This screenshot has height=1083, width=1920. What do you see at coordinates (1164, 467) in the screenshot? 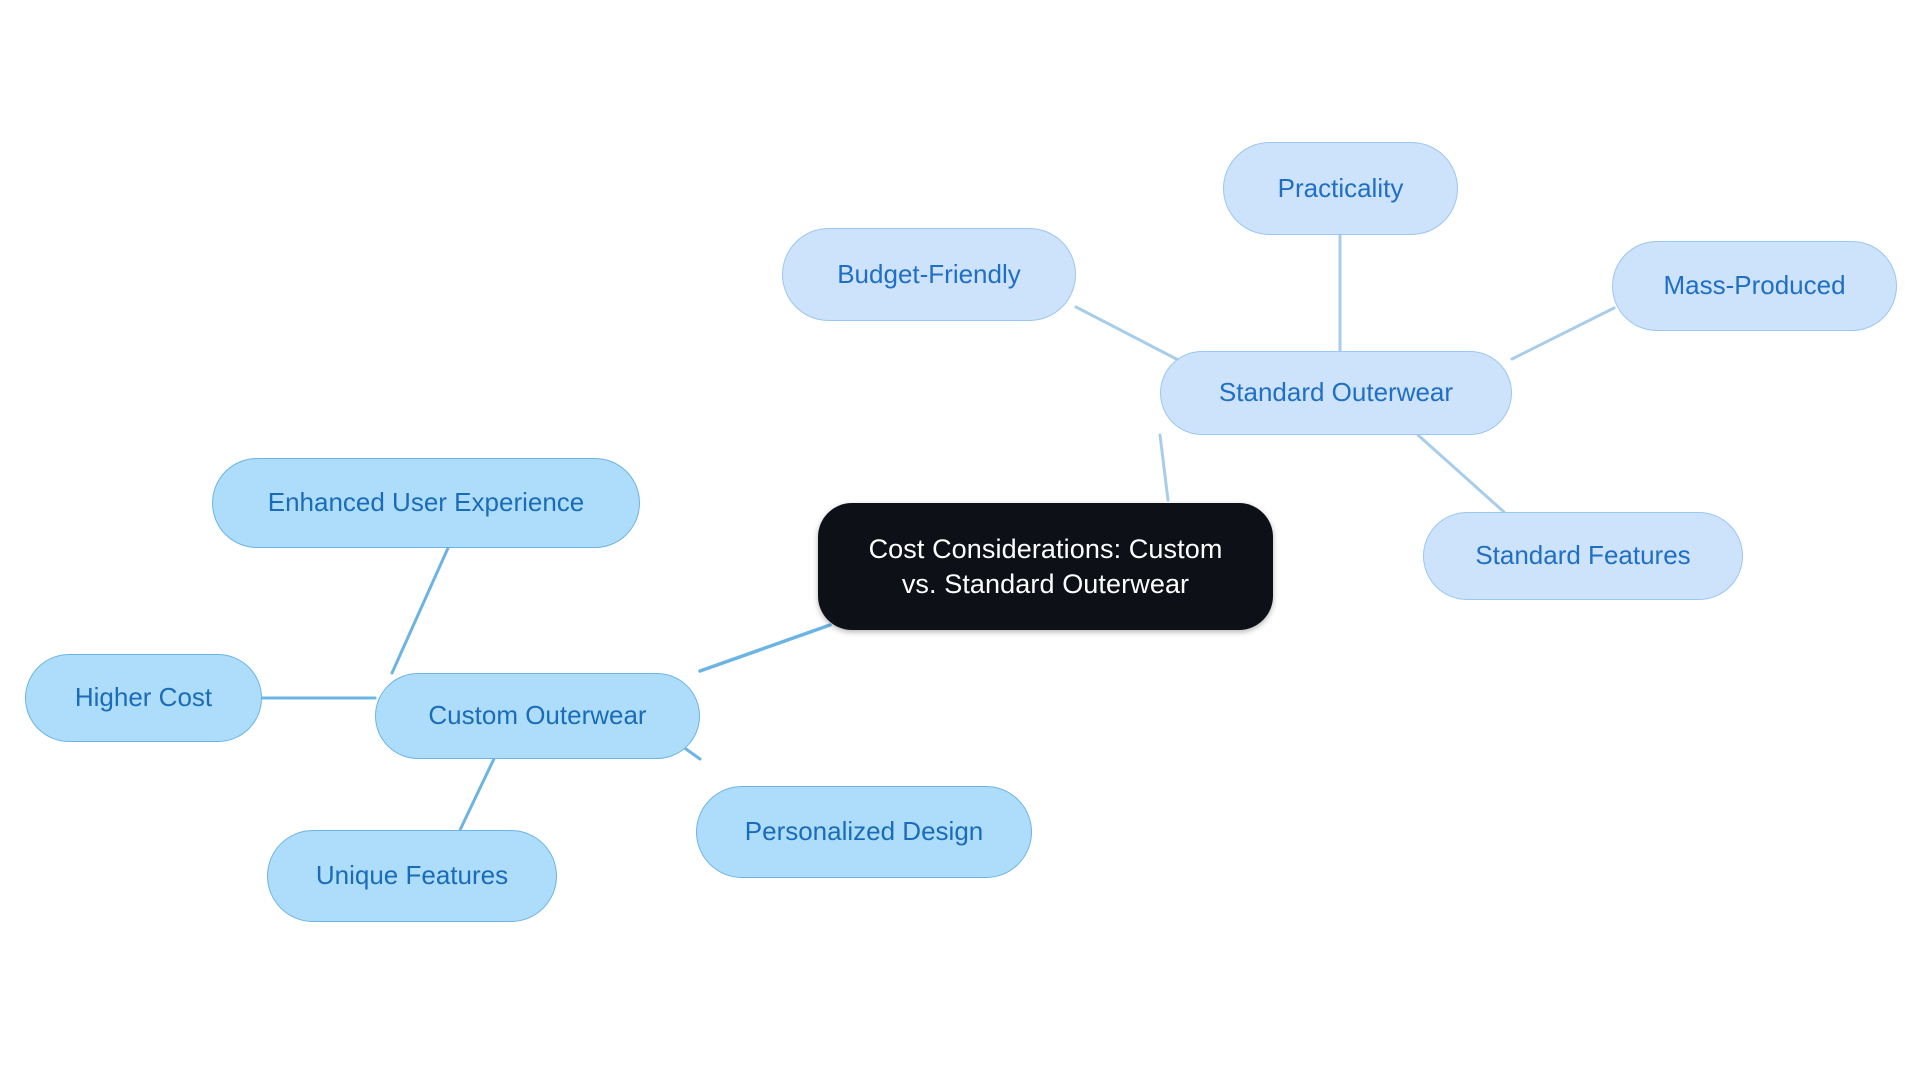
I see `edge-root-standard` at bounding box center [1164, 467].